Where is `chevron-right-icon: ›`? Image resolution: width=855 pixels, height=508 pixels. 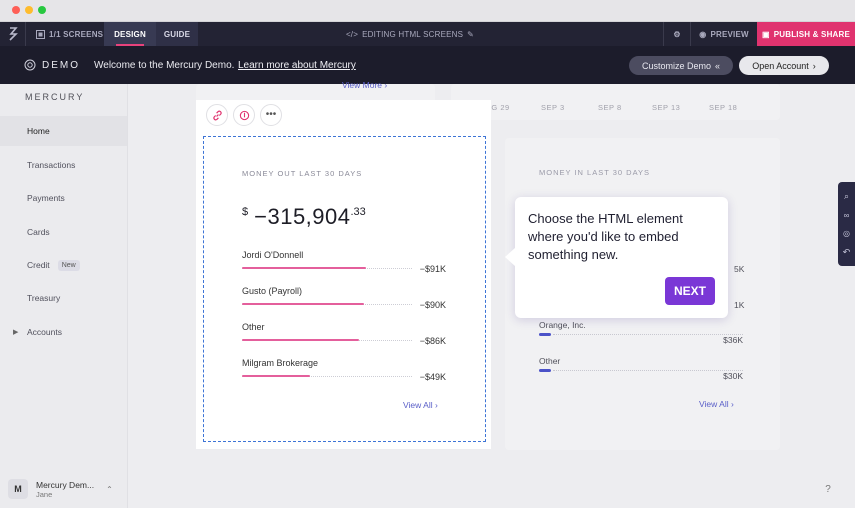
chevron-right-icon: › is located at coordinates (814, 65).